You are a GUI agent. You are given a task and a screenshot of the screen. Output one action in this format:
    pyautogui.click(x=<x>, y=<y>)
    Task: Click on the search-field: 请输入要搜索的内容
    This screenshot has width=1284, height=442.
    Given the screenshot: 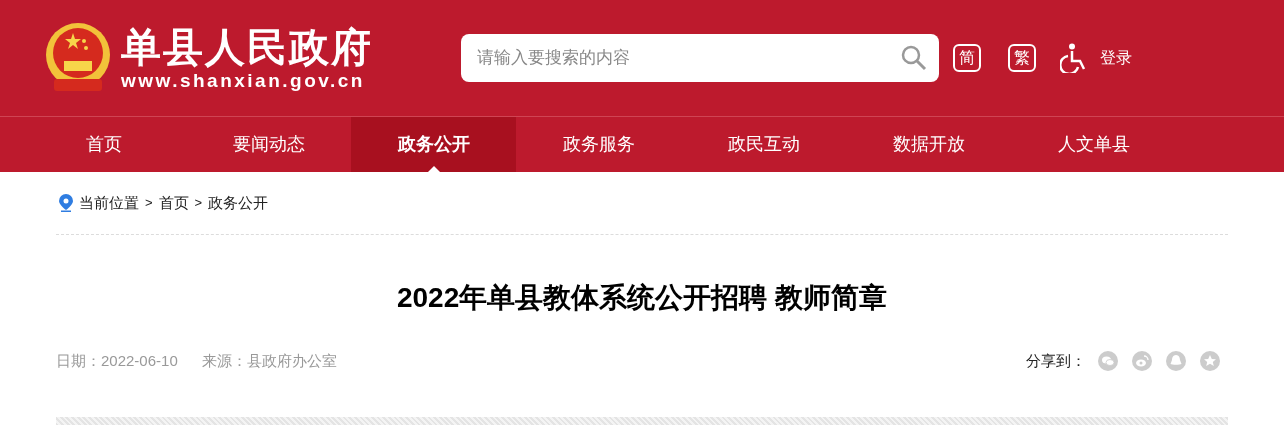 What is the action you would take?
    pyautogui.click(x=700, y=58)
    